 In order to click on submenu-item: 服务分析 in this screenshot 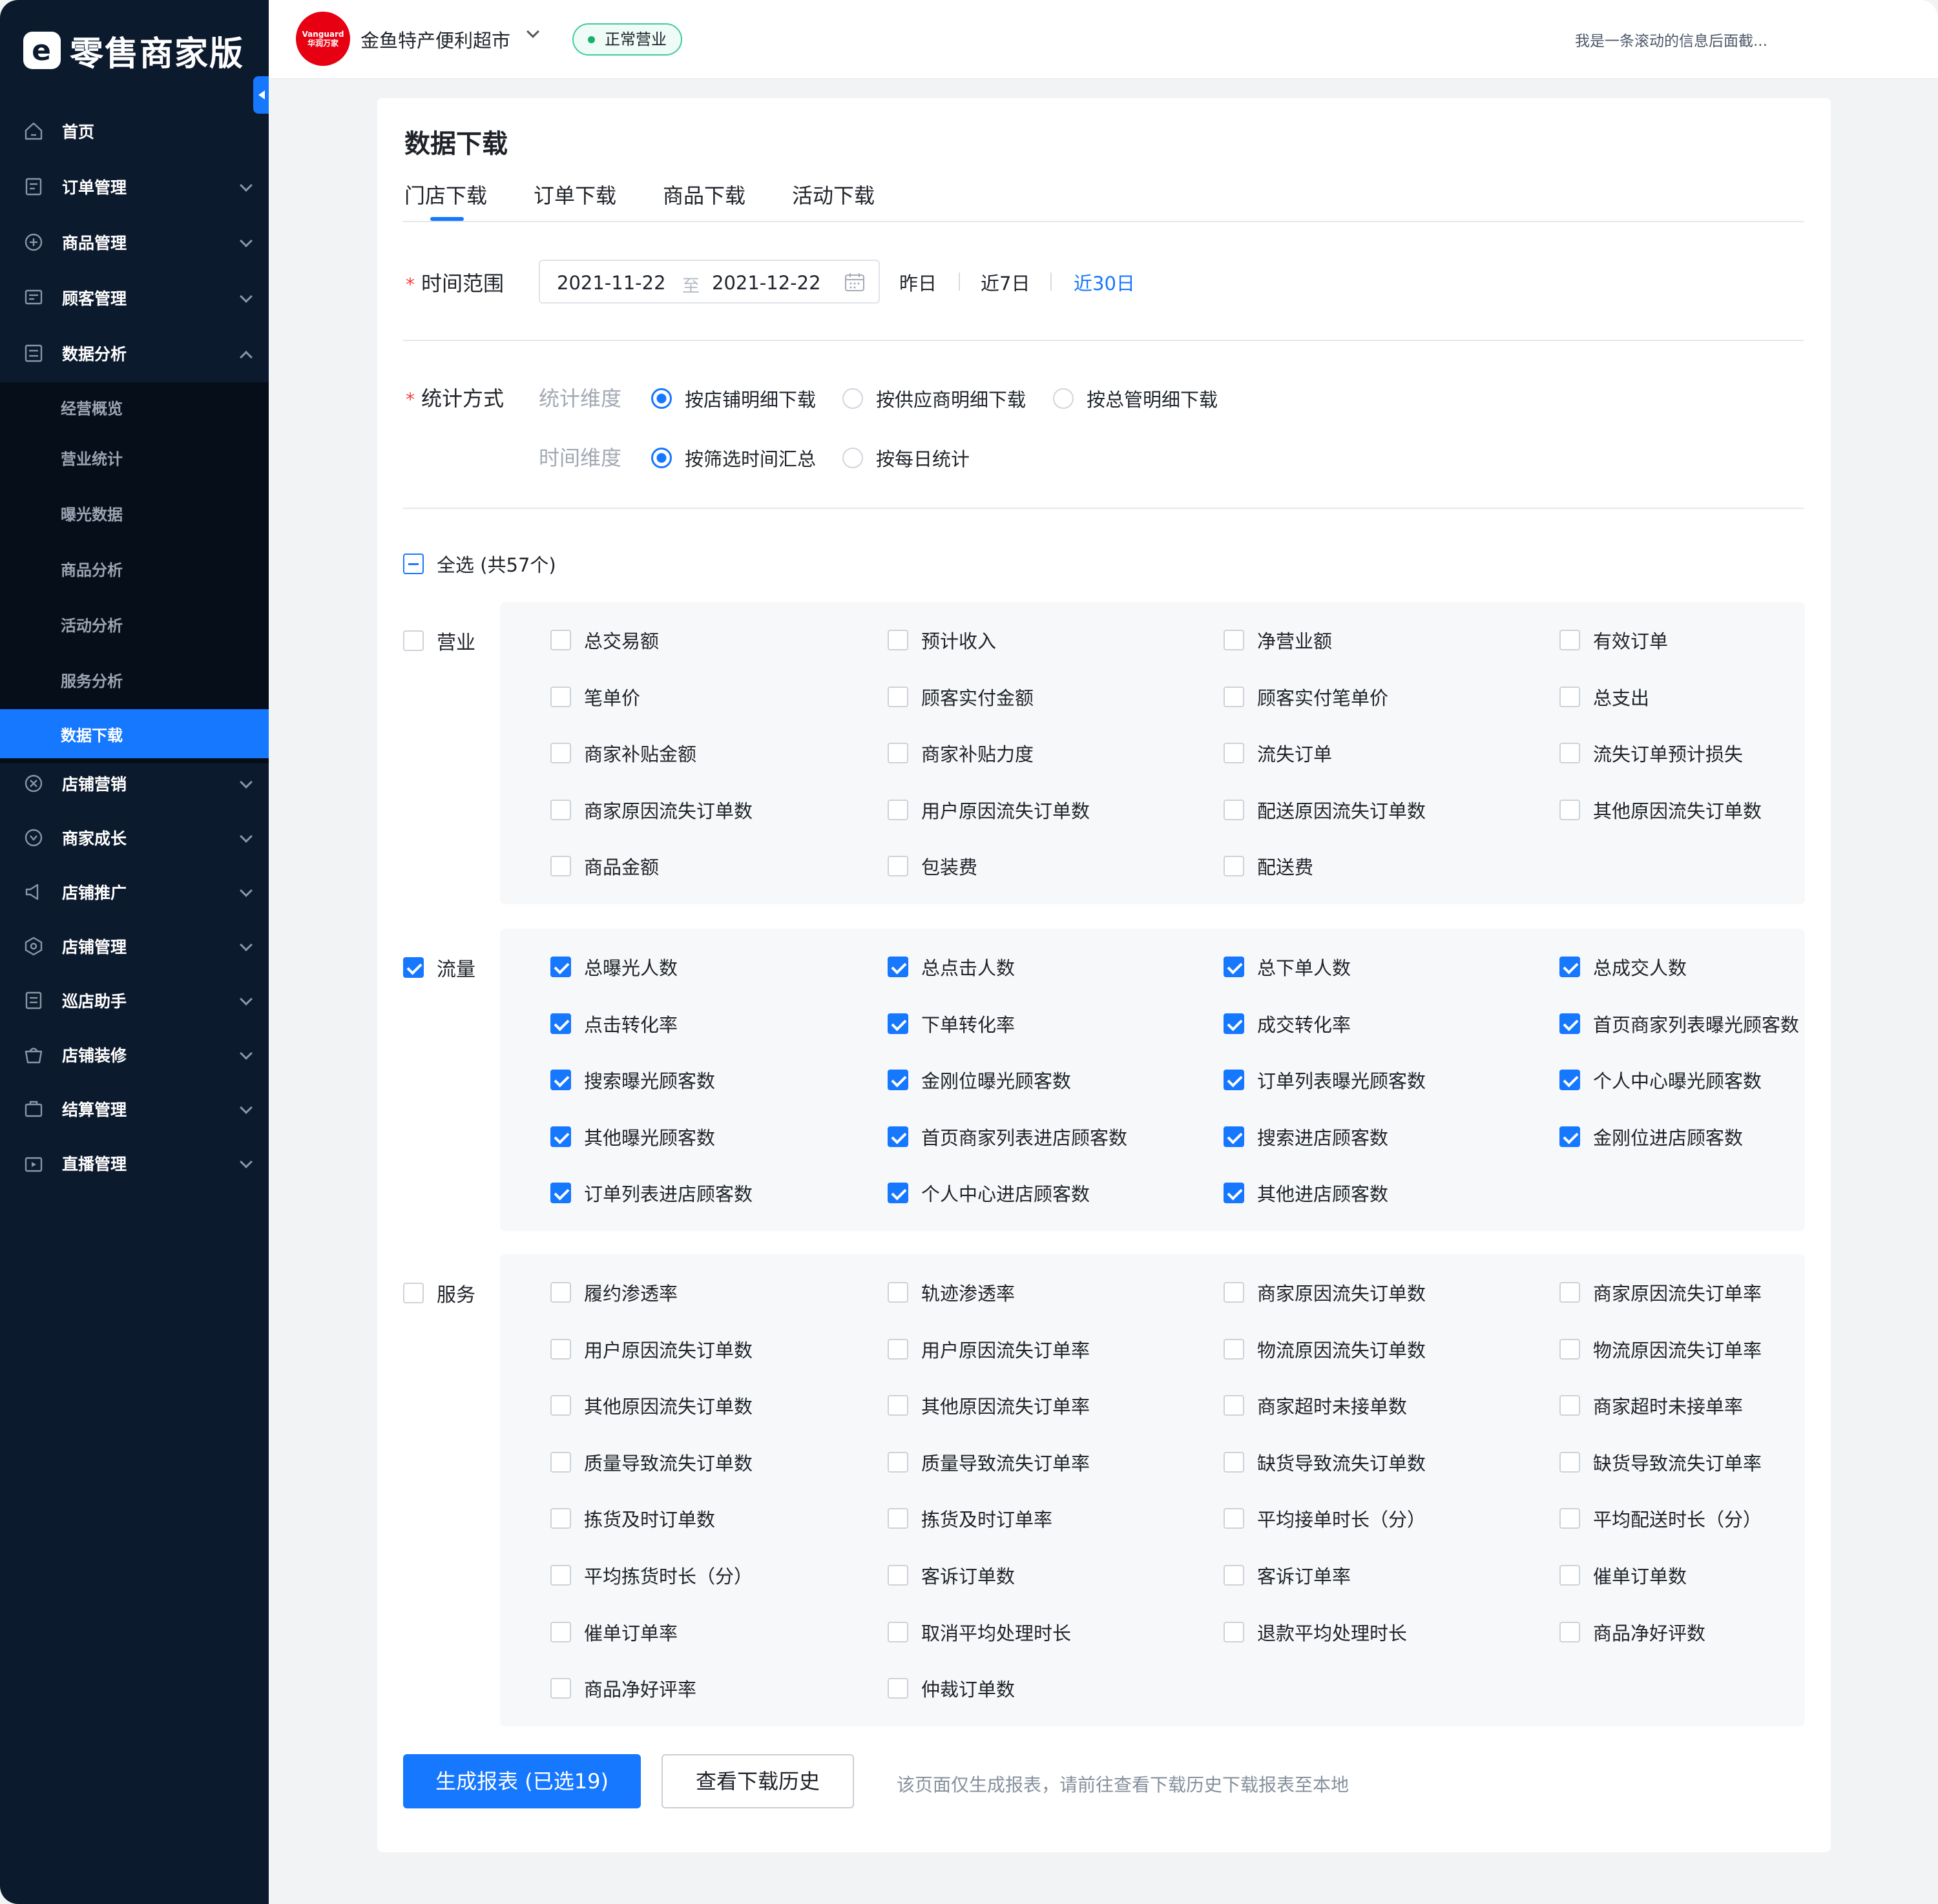, I will do `click(134, 679)`.